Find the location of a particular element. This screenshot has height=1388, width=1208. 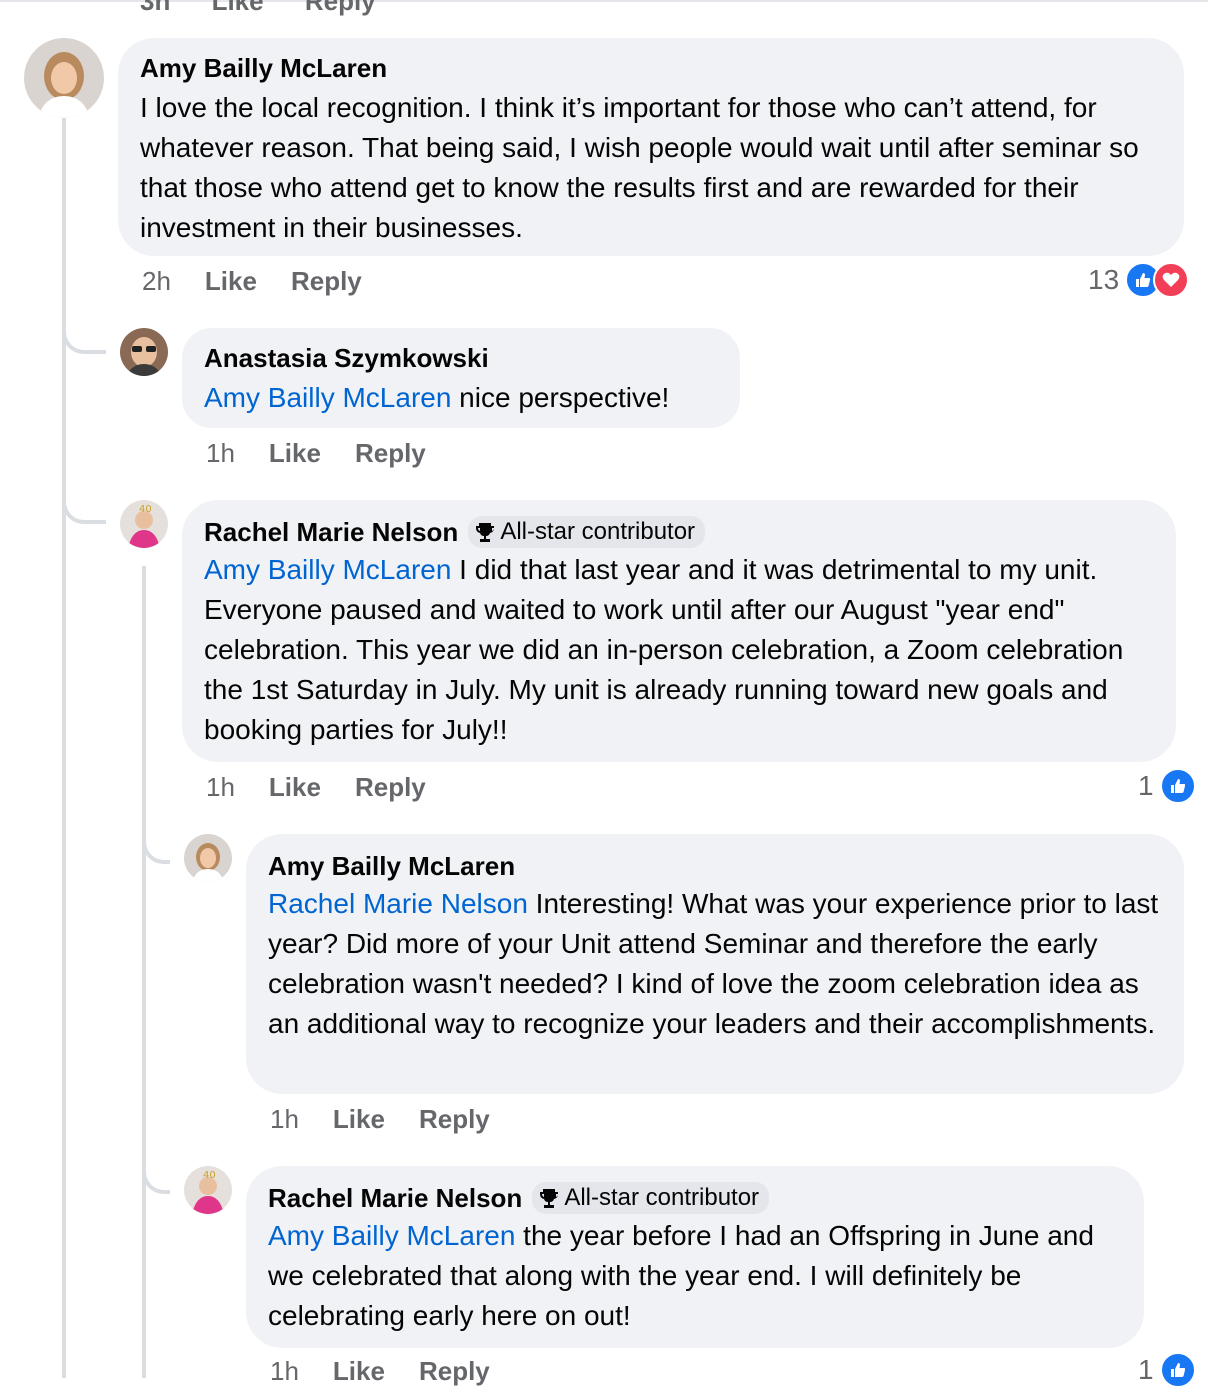

avatar-anastasia is located at coordinates (144, 352).